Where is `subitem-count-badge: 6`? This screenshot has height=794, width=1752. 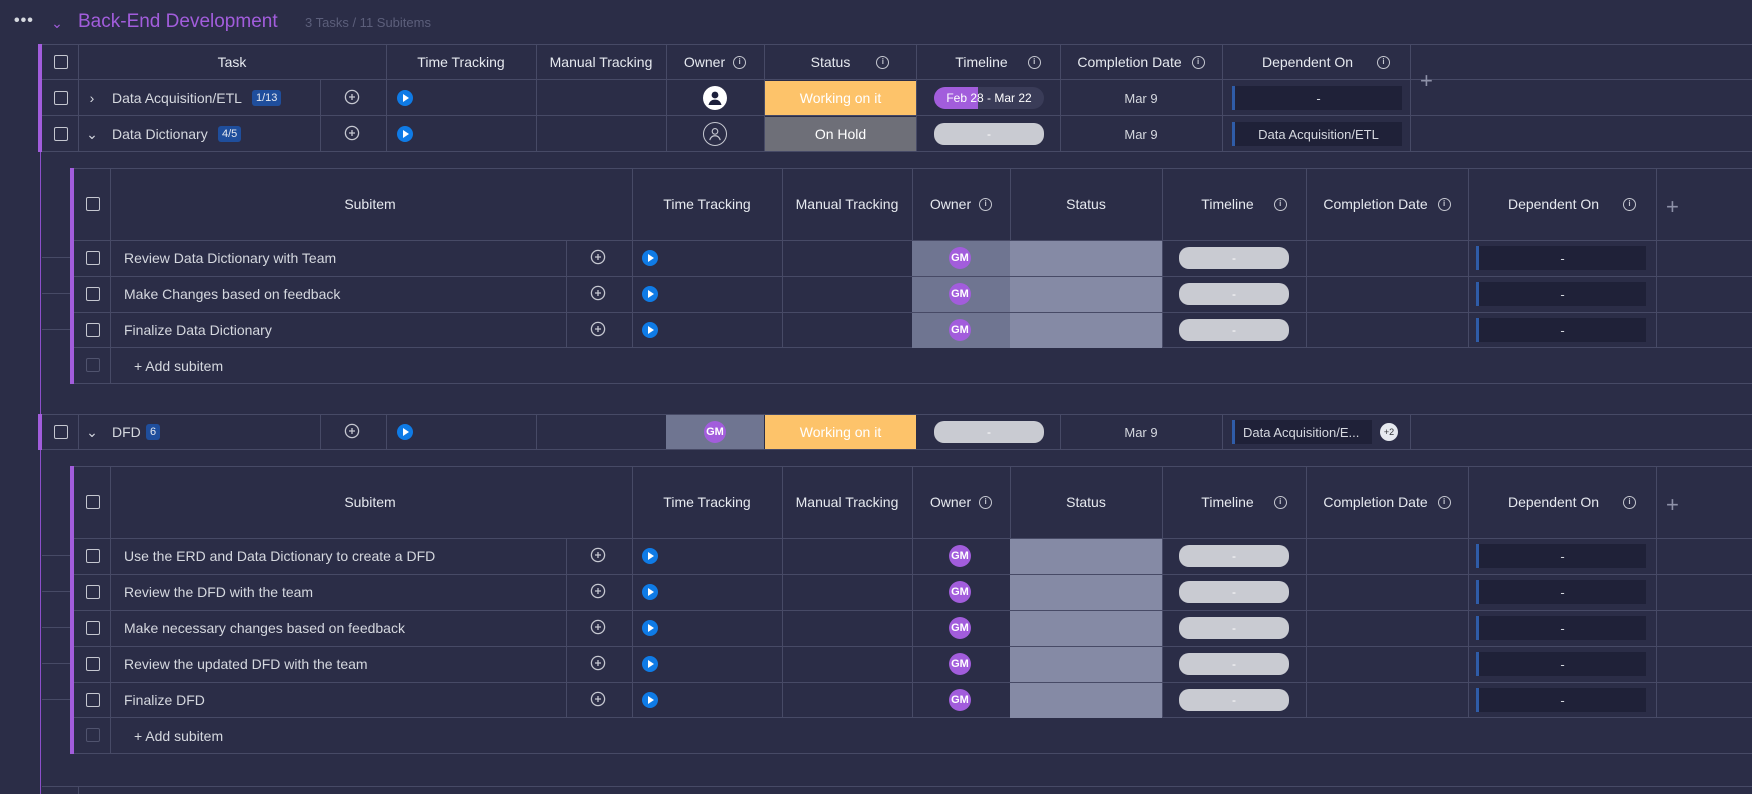 subitem-count-badge: 6 is located at coordinates (153, 432).